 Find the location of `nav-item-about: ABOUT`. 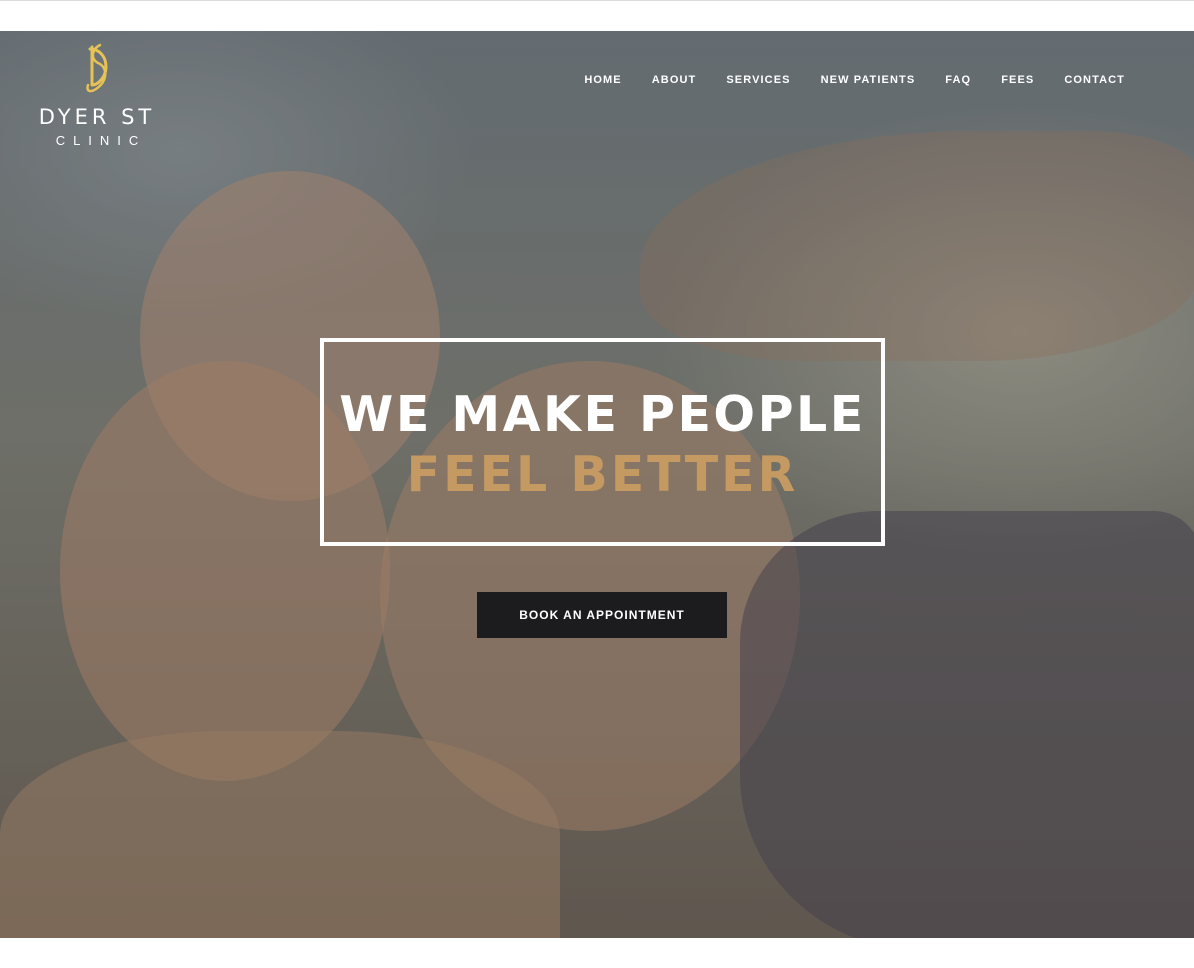

nav-item-about: ABOUT is located at coordinates (674, 80).